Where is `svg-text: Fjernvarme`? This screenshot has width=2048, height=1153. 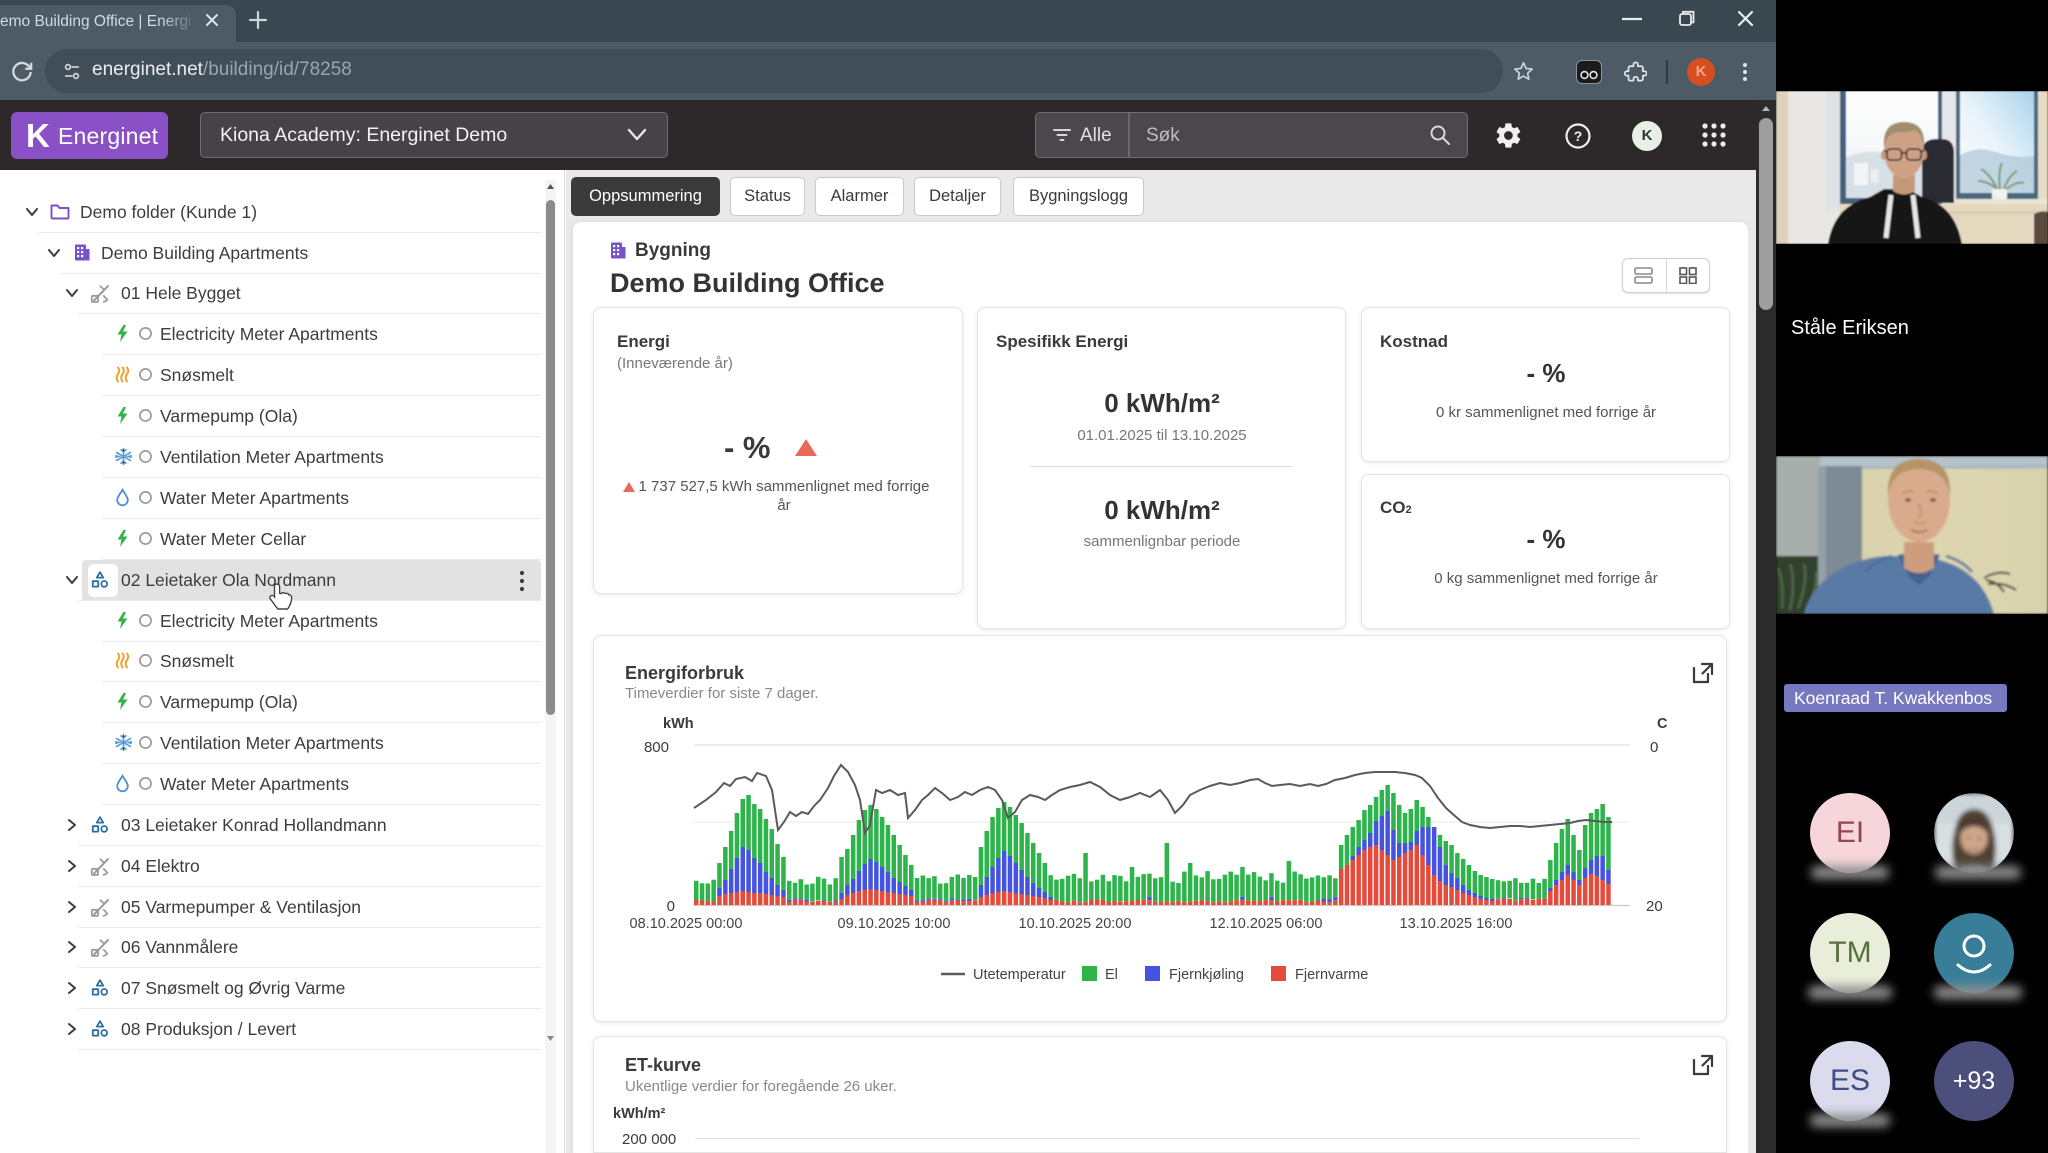 svg-text: Fjernvarme is located at coordinates (1331, 975).